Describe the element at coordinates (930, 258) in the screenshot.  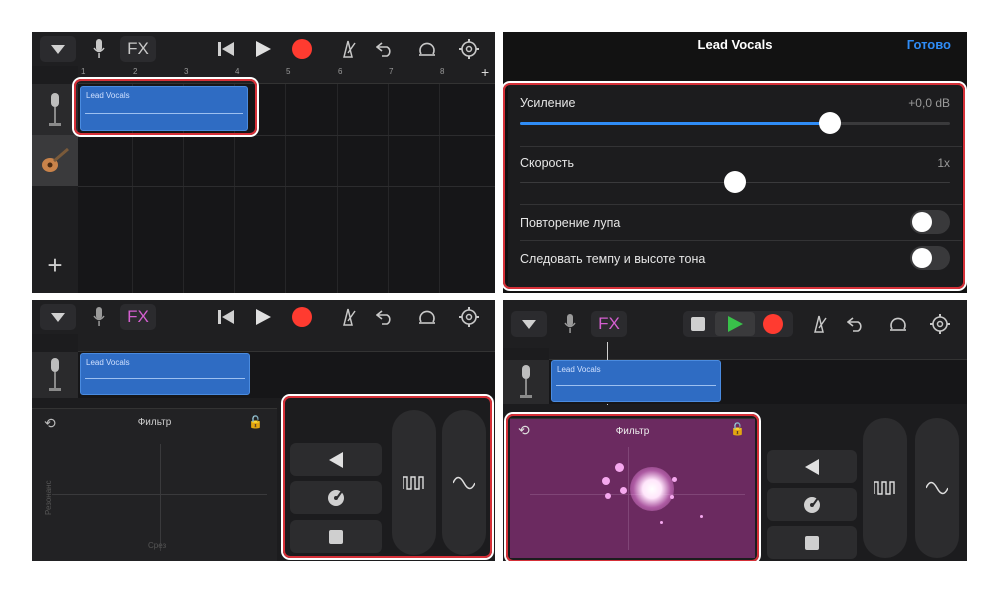
I see `follow-tempo-toggle` at that location.